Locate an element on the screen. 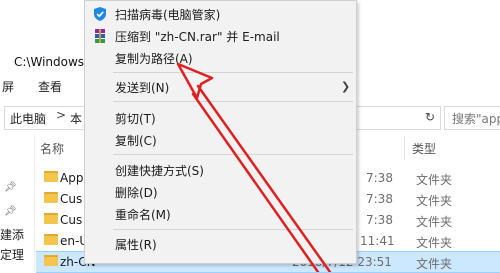 This screenshot has height=273, width=500. menu-item-scan-virus: 扫描病毒(电脑管家) is located at coordinates (220, 14).